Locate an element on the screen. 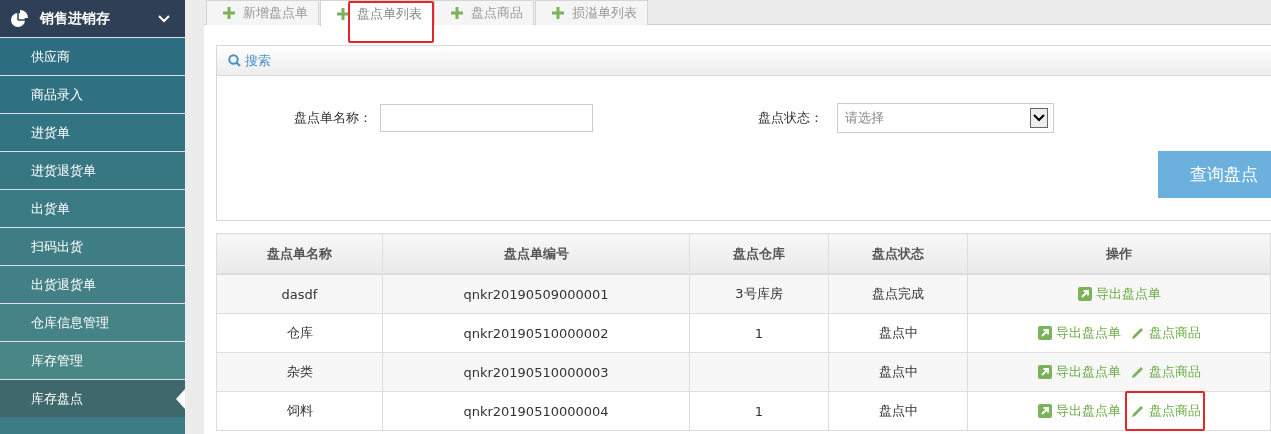 The height and width of the screenshot is (434, 1271). column-header: 盘点仓库 is located at coordinates (759, 253).